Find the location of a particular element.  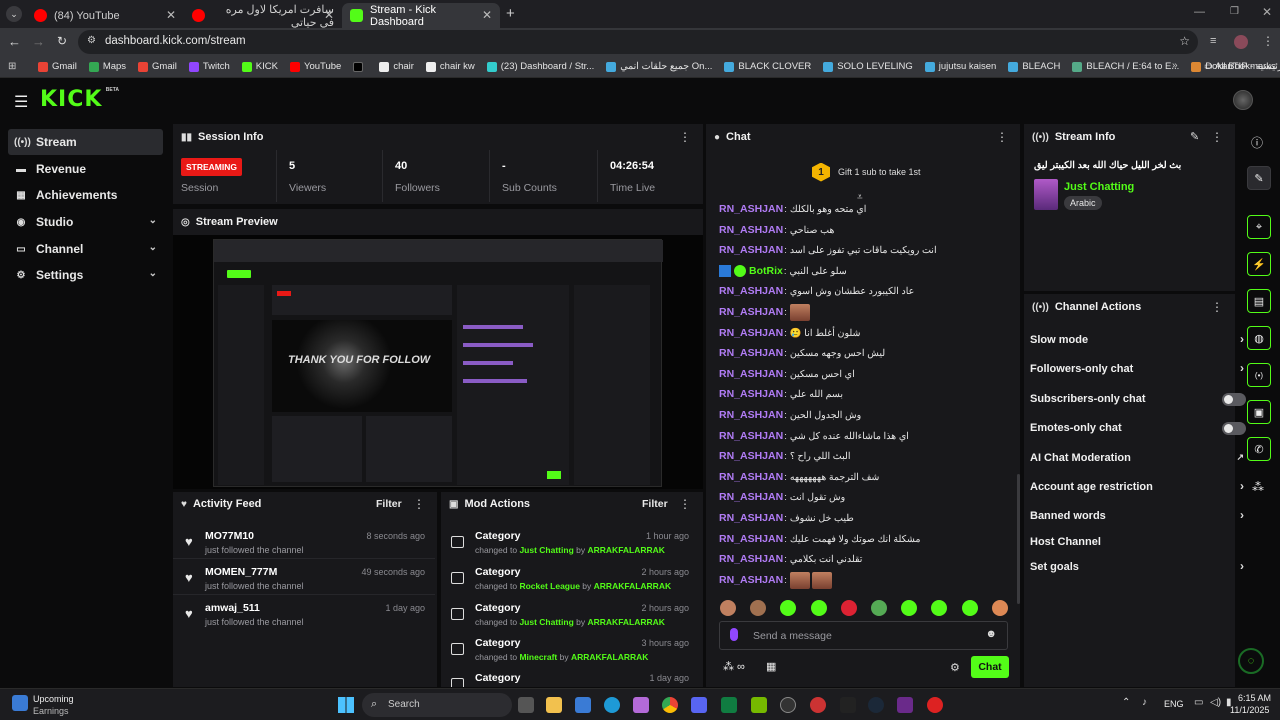

back-icon: ← is located at coordinates (14, 41).